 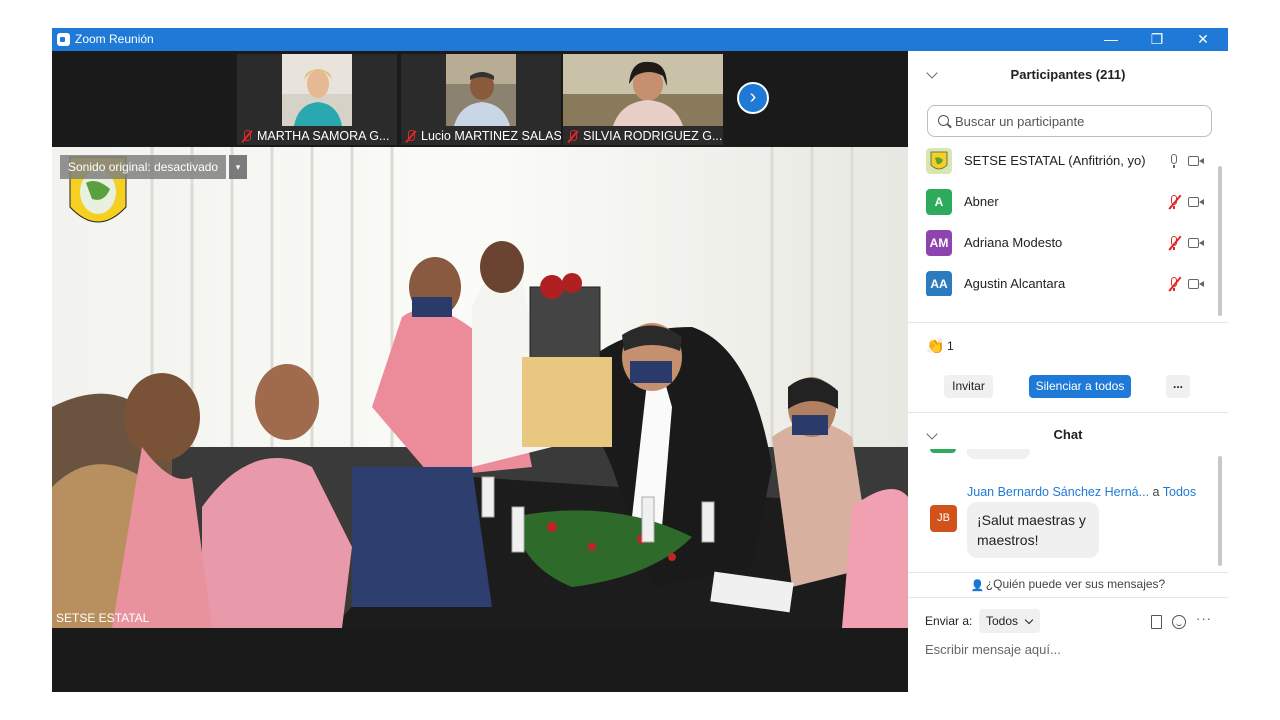 I want to click on host-avatar-logo, so click(x=939, y=161).